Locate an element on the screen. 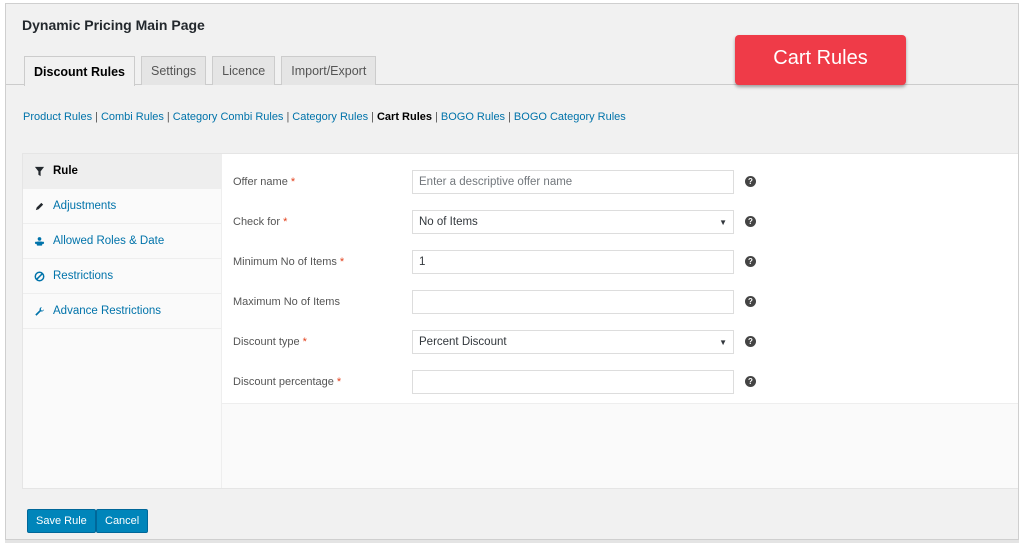  sidebar-item-label: Restrictions is located at coordinates (83, 276).